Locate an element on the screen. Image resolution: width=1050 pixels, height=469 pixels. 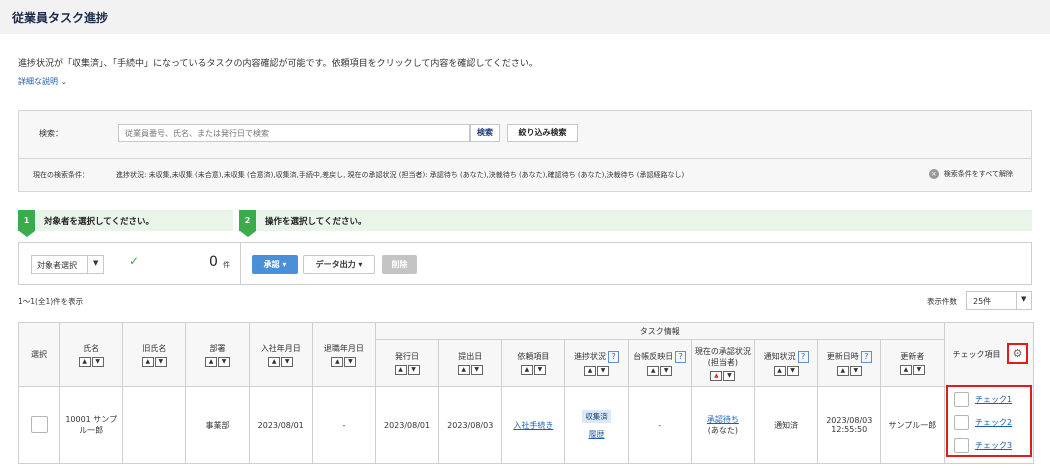
search-label: 検索： is located at coordinates (51, 133).